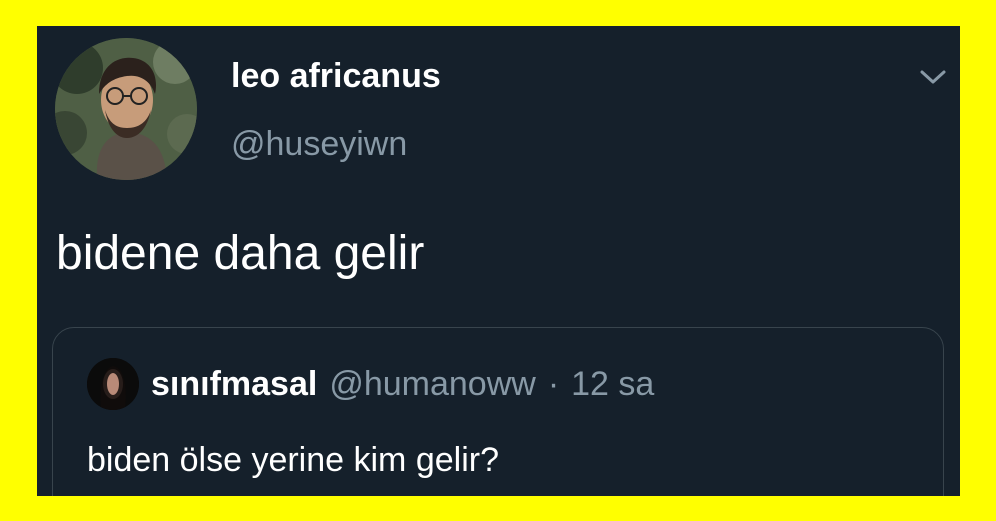 This screenshot has width=996, height=521. What do you see at coordinates (319, 144) in the screenshot?
I see `author-handle: @huseyiwn` at bounding box center [319, 144].